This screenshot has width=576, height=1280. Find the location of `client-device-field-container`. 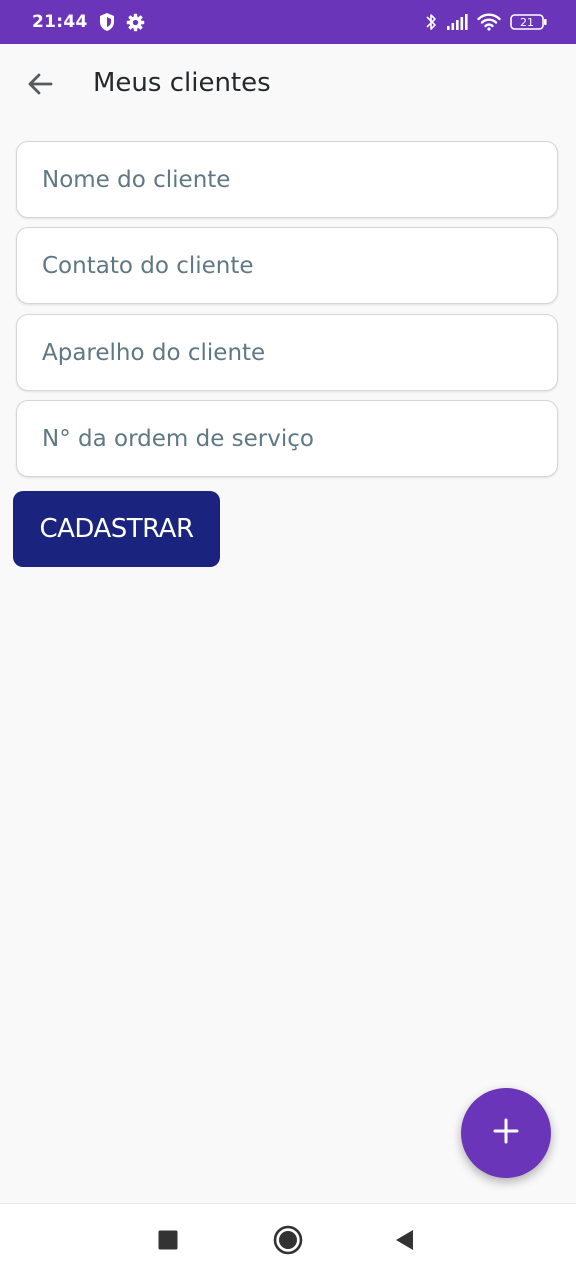

client-device-field-container is located at coordinates (287, 352).